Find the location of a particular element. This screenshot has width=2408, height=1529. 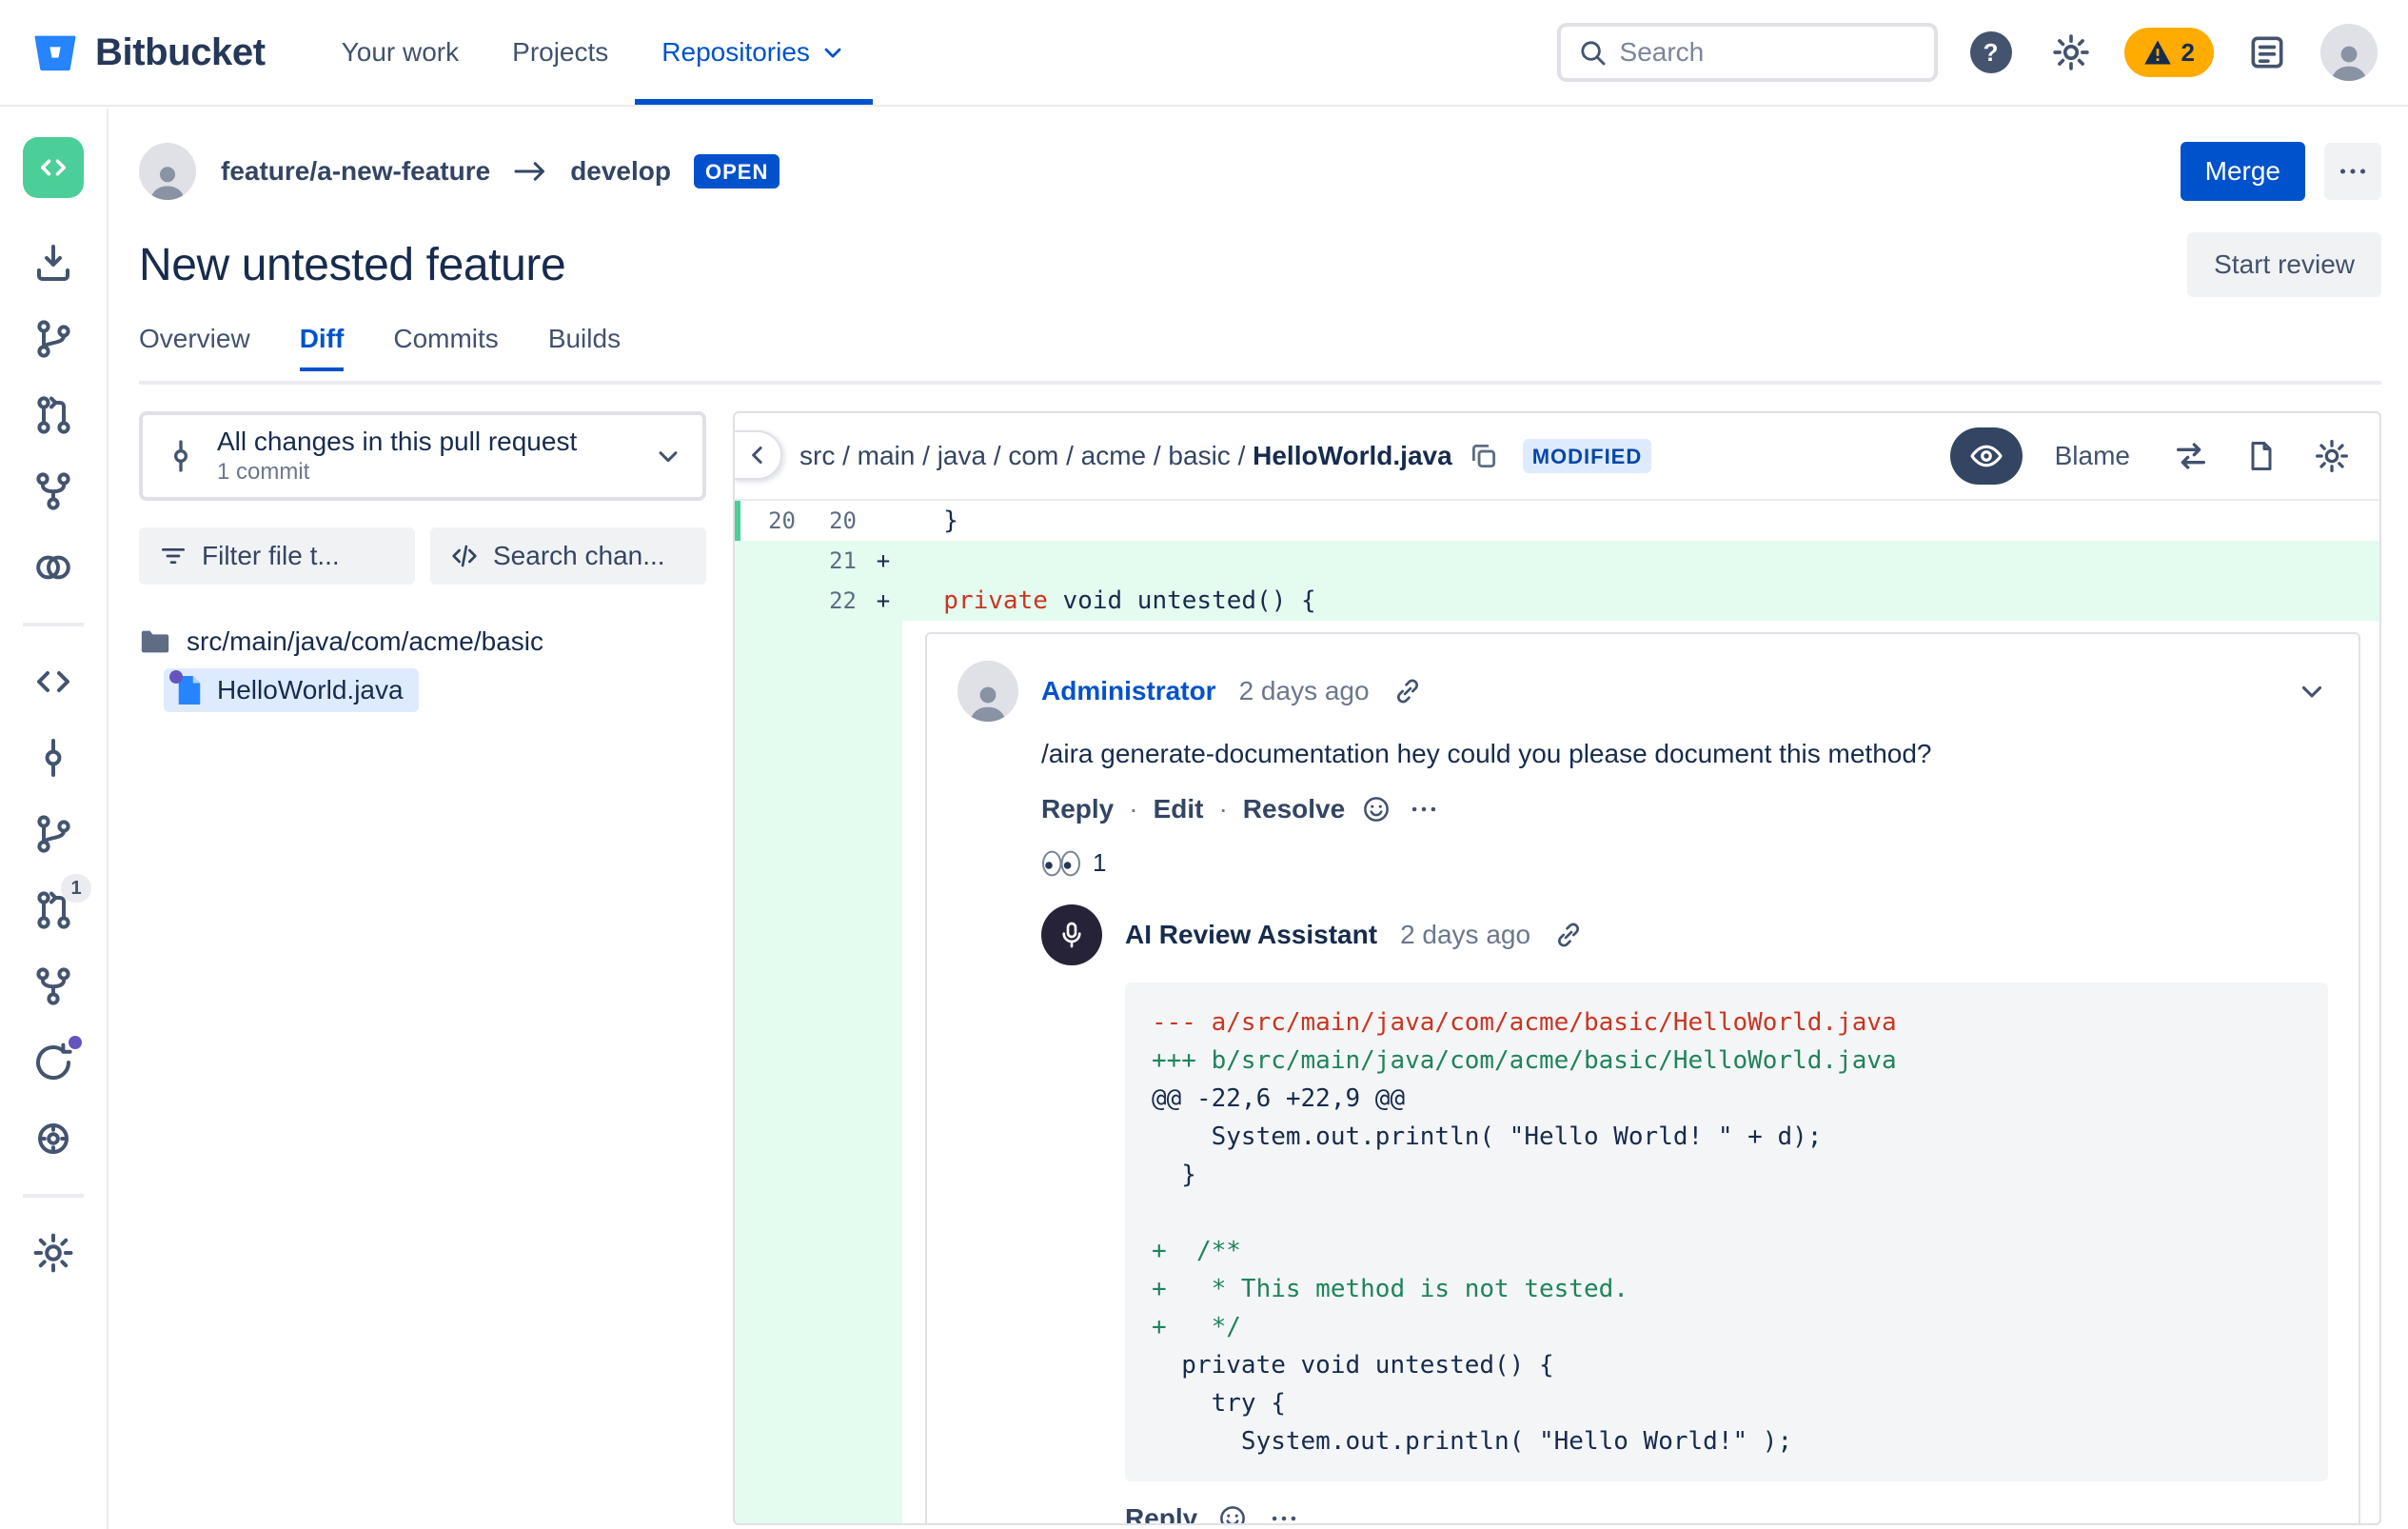

primary-nav: Your work Projects Repositories is located at coordinates (594, 52).